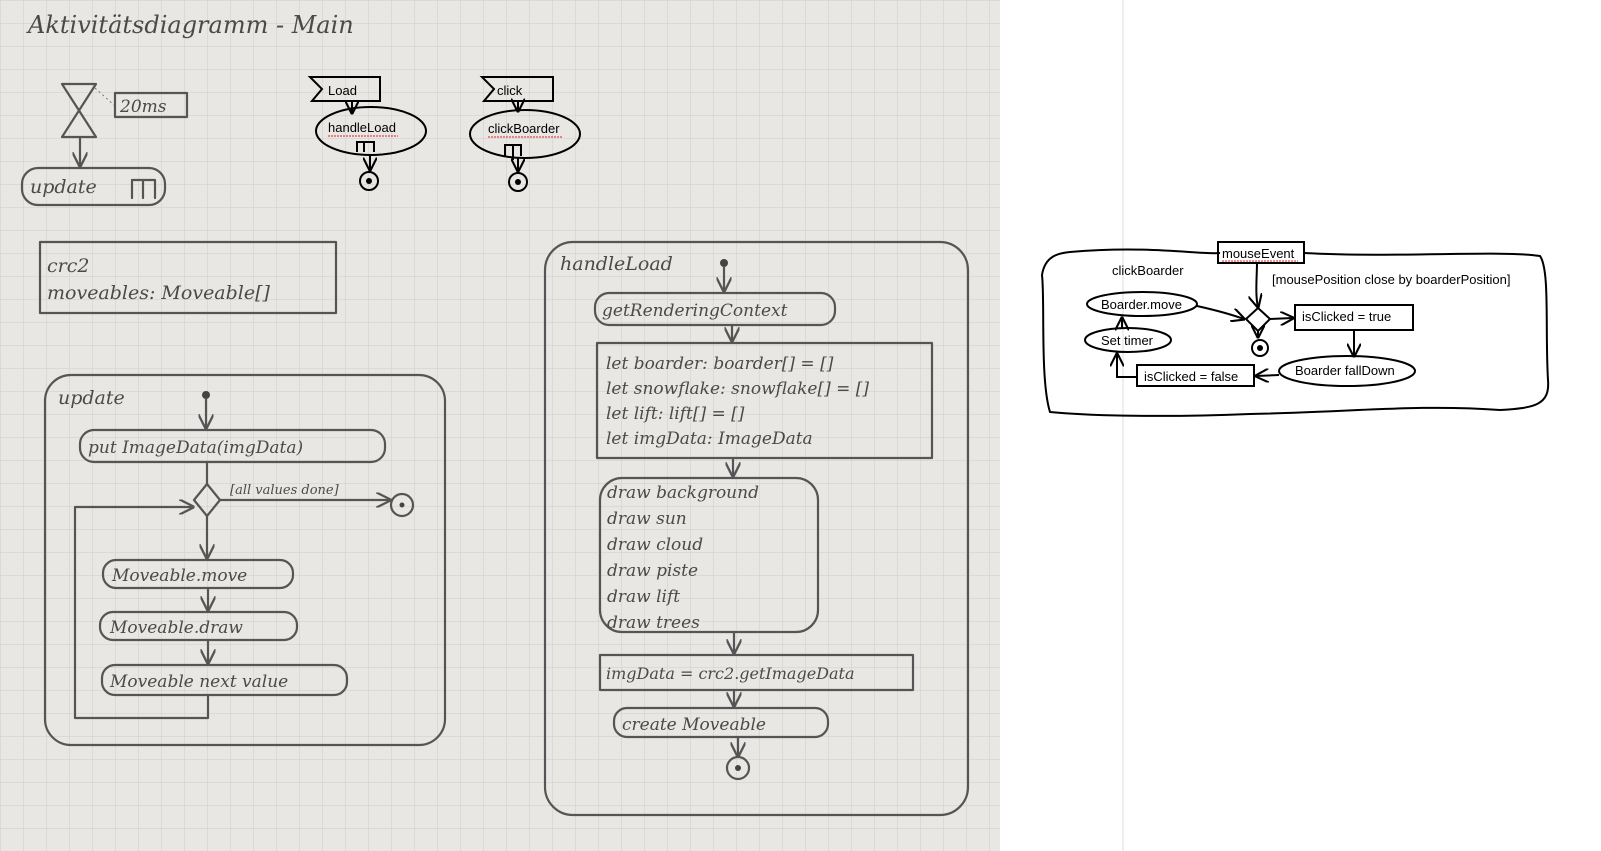 The image size is (1601, 851). Describe the element at coordinates (143, 107) in the screenshot. I see `timer-duration: 20ms` at that location.